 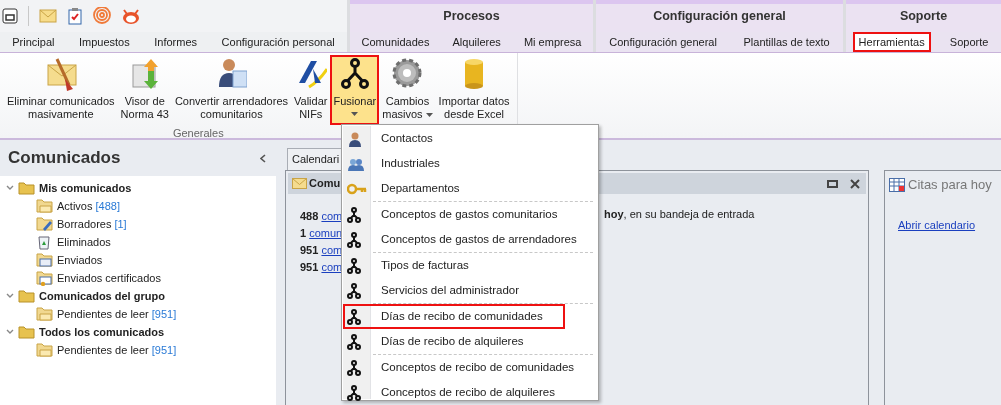 What do you see at coordinates (10, 16) in the screenshot?
I see `app-icon` at bounding box center [10, 16].